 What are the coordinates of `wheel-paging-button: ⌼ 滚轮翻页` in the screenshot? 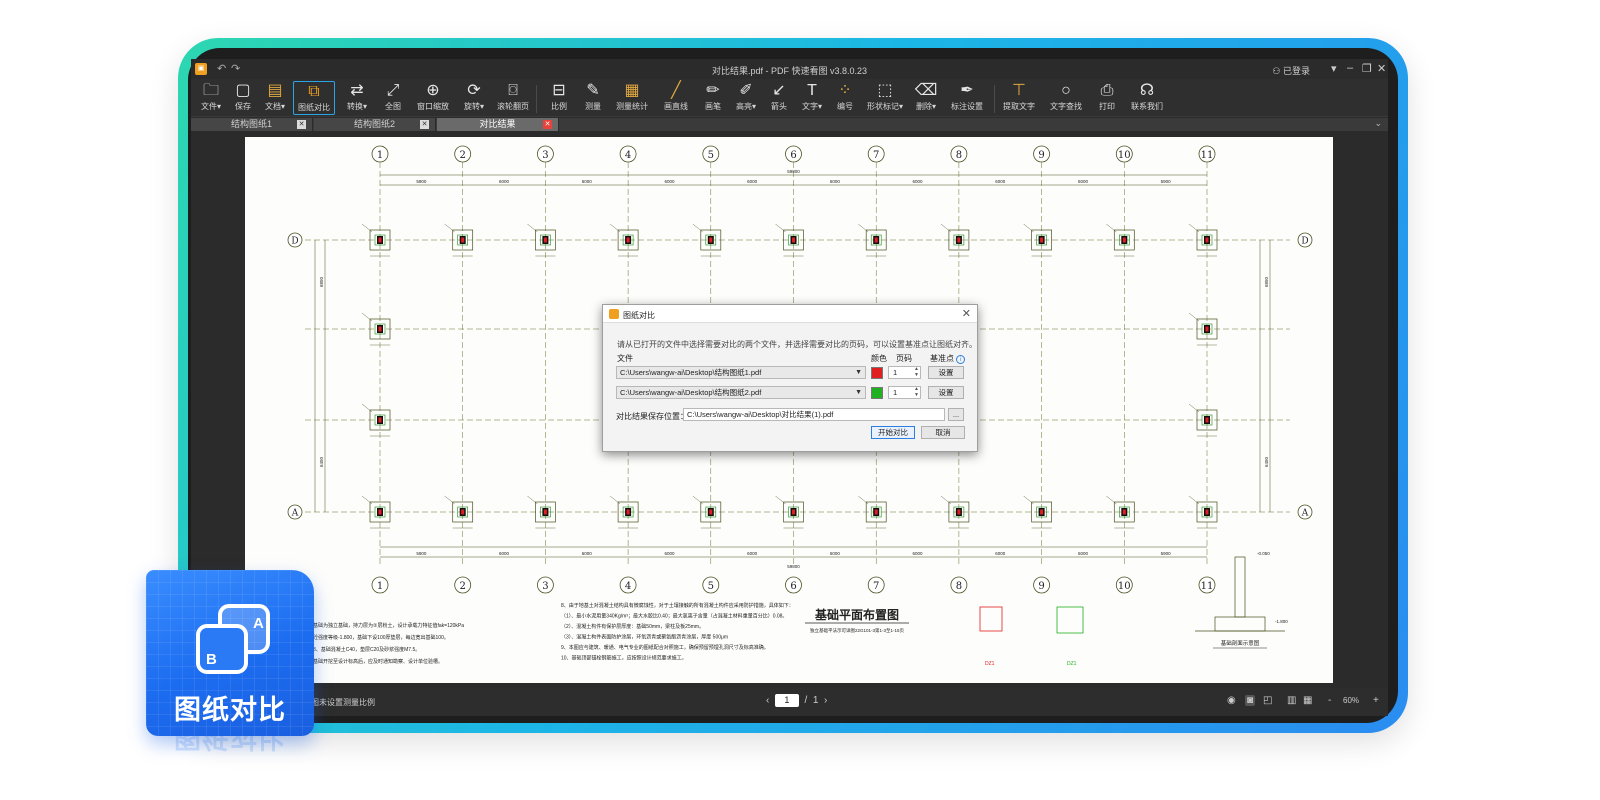 It's located at (513, 98).